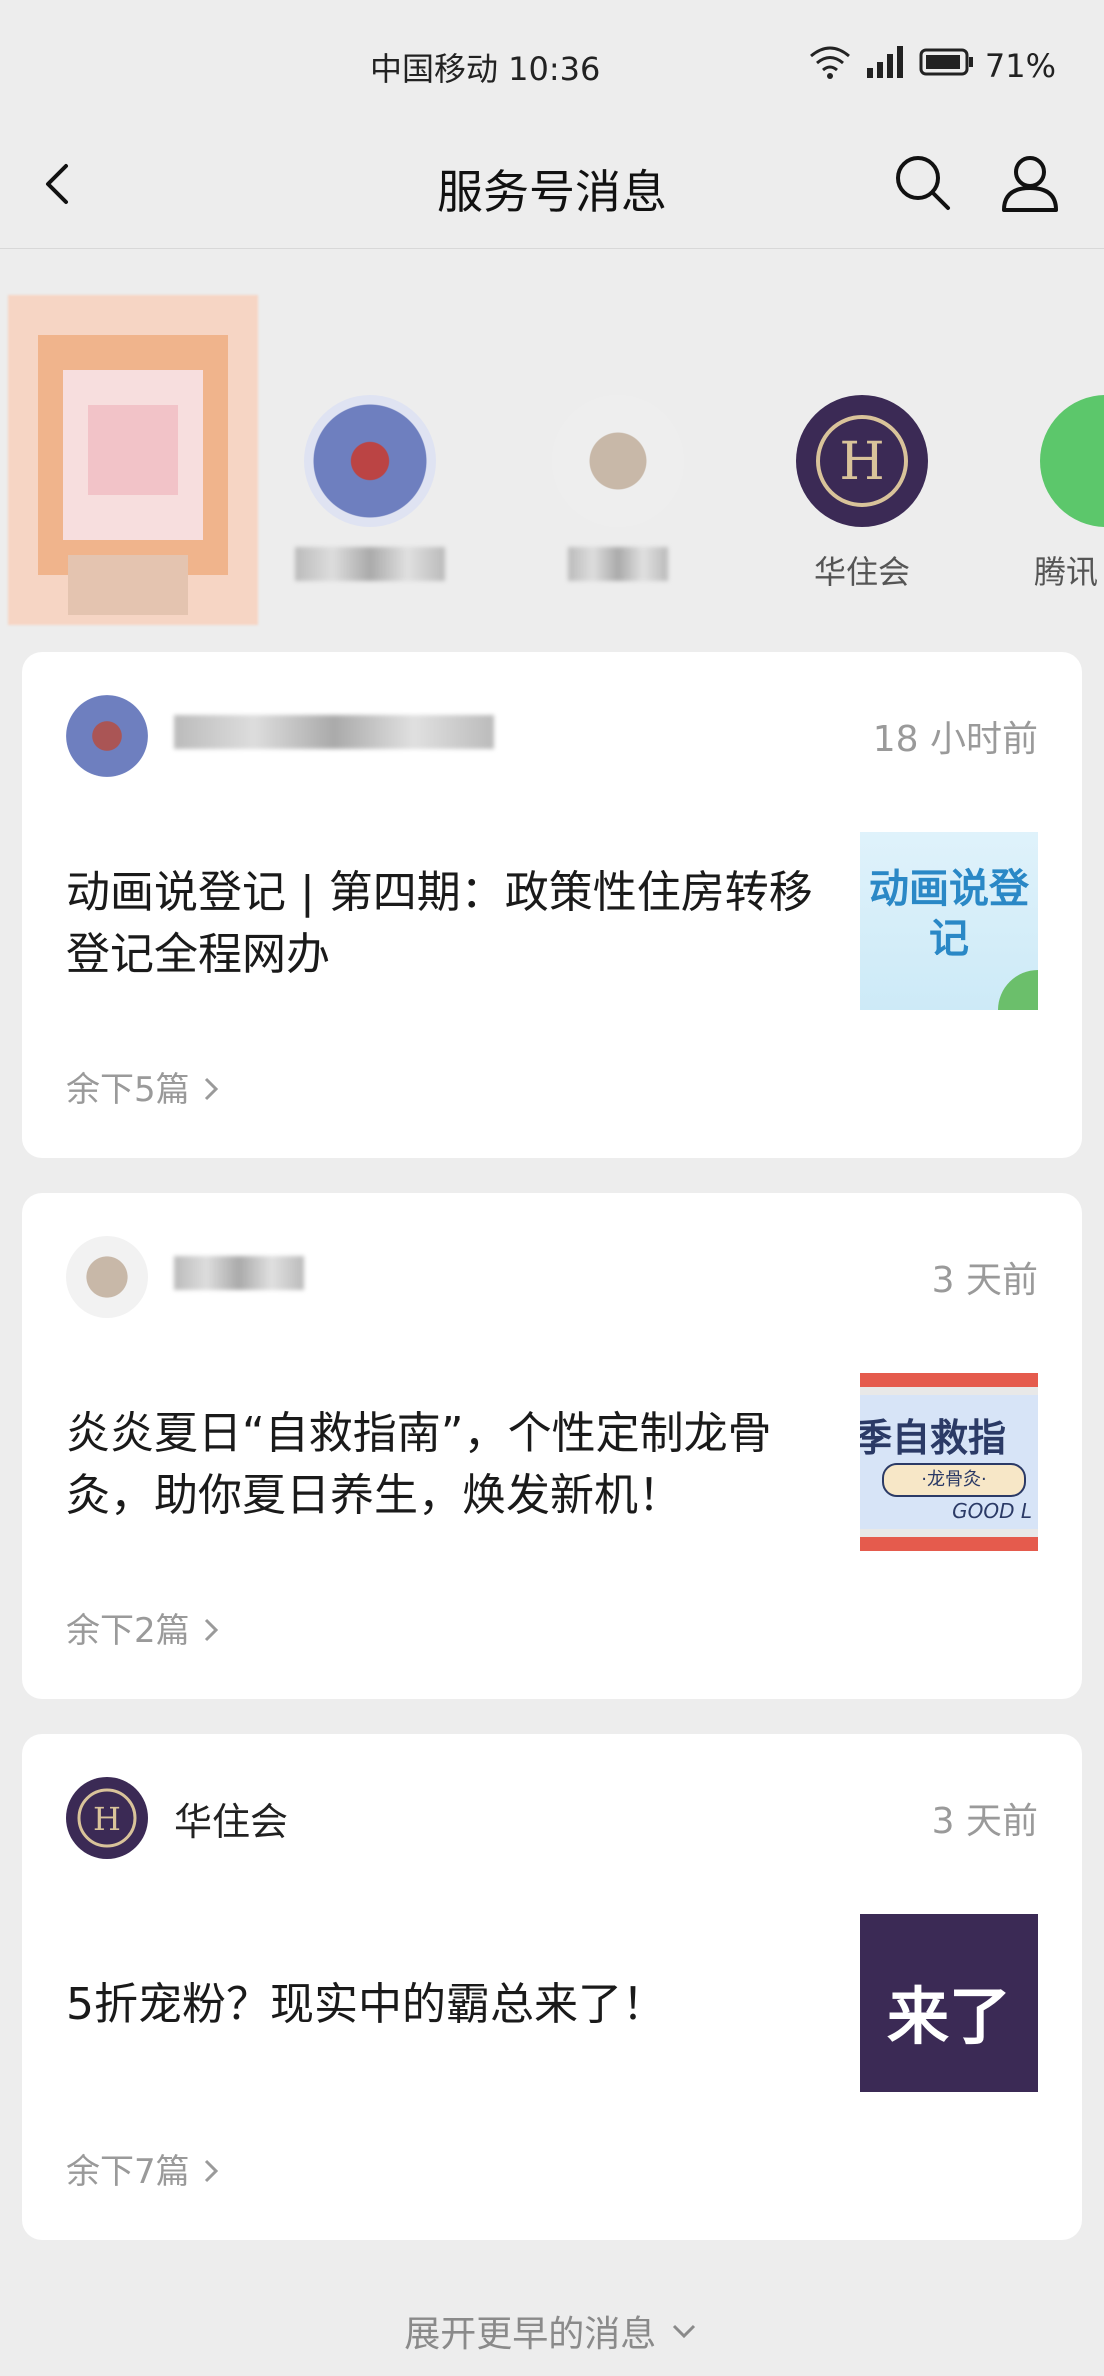 The image size is (1104, 2376). Describe the element at coordinates (552, 189) in the screenshot. I see `nav-bar: 服务号消息` at that location.